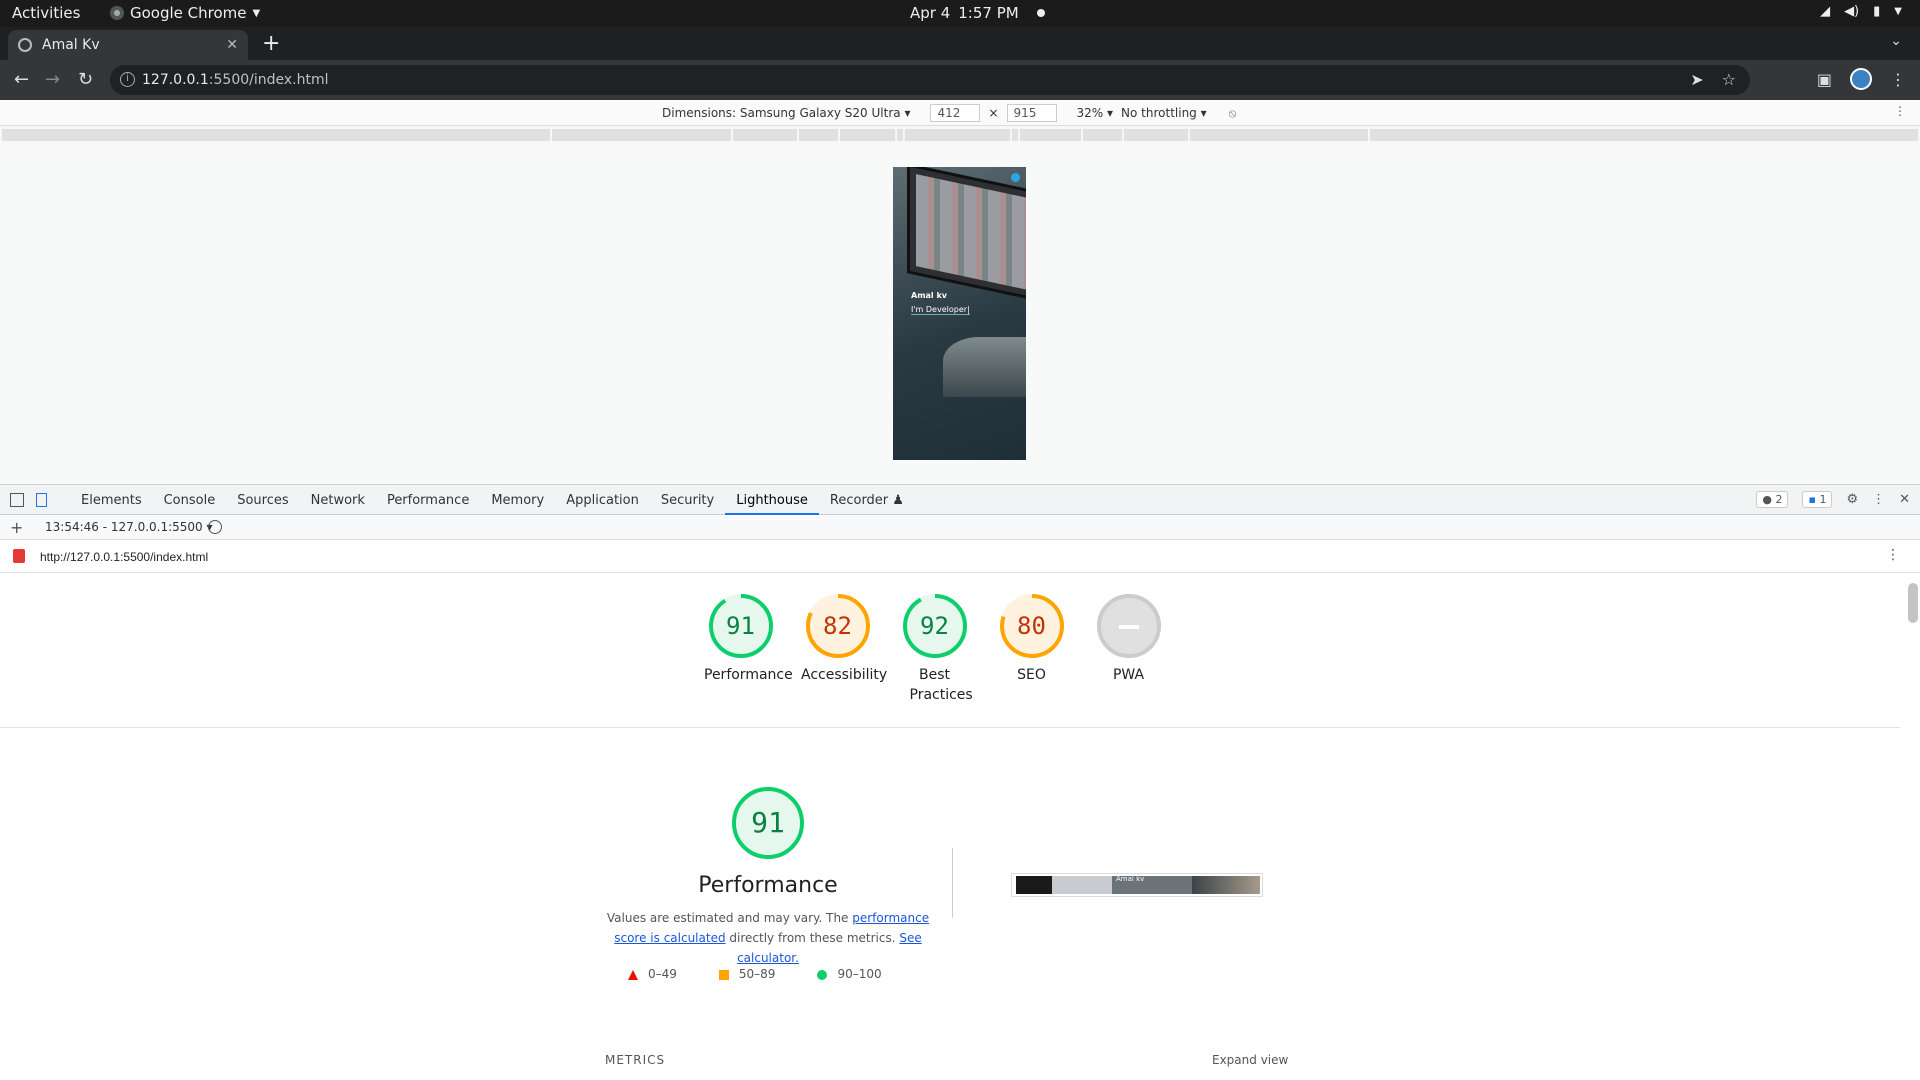  I want to click on triangle-icon, so click(633, 974).